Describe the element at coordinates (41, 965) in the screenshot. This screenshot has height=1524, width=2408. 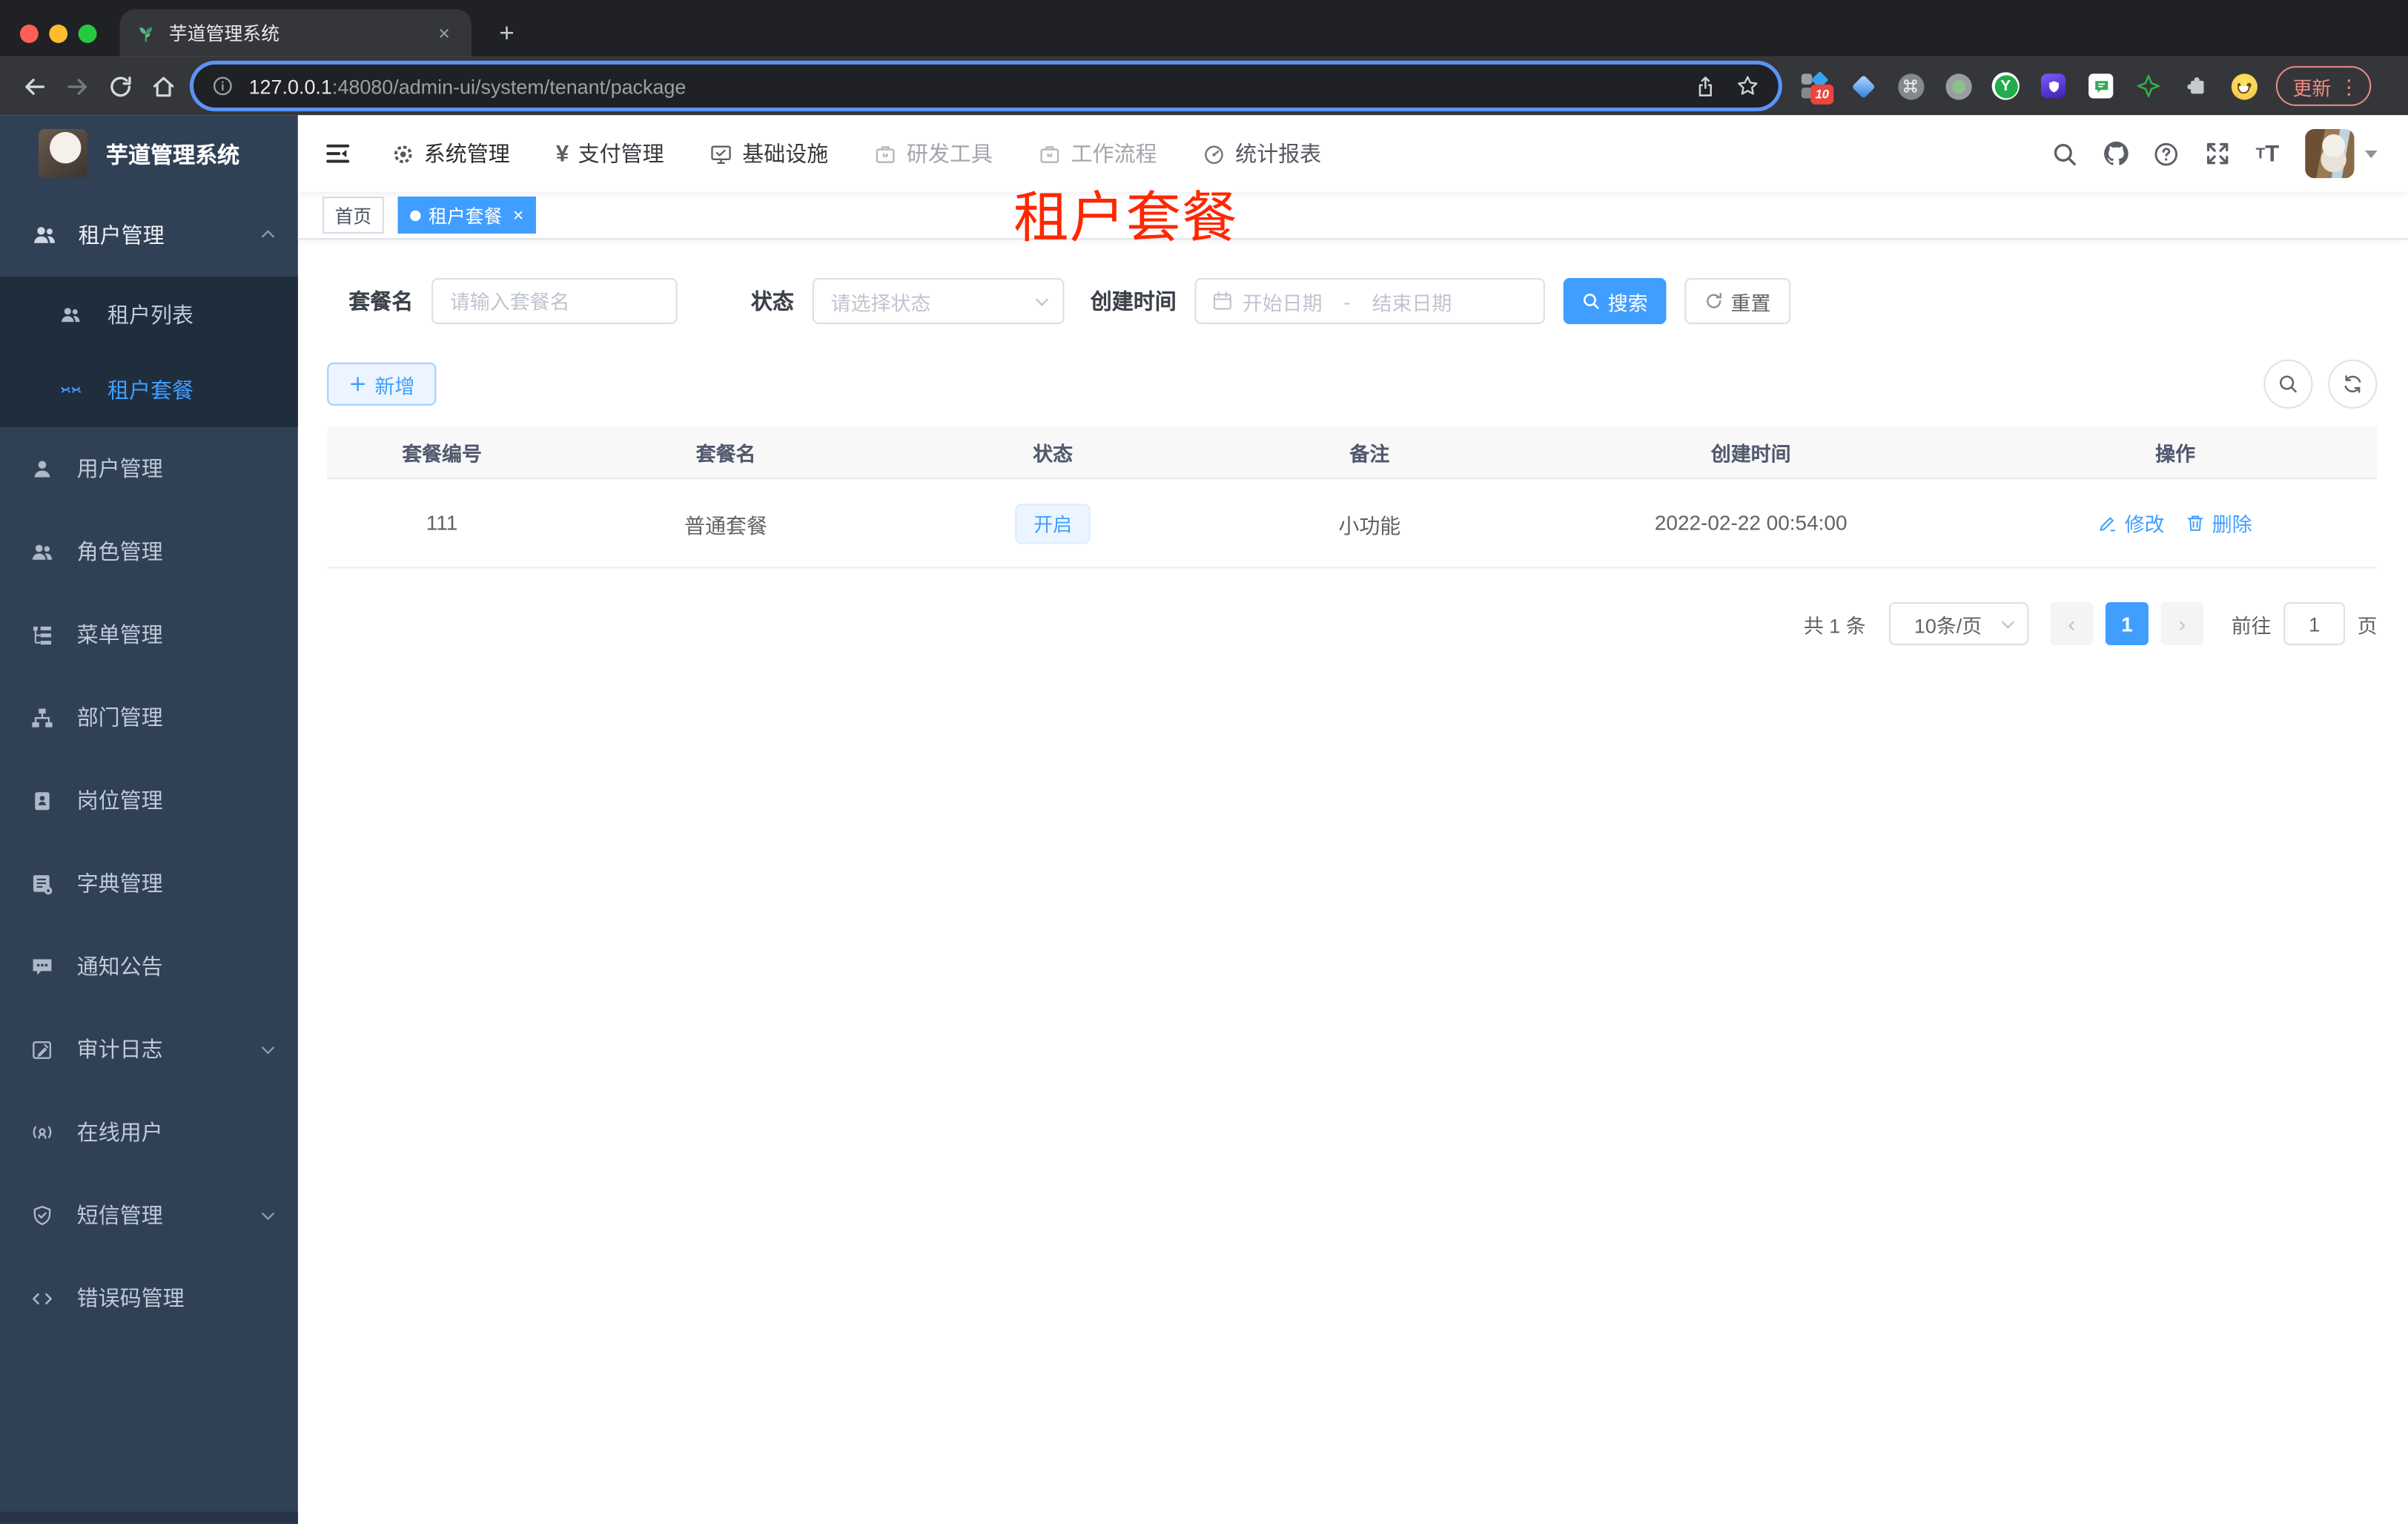
I see `chat-bubble-icon` at that location.